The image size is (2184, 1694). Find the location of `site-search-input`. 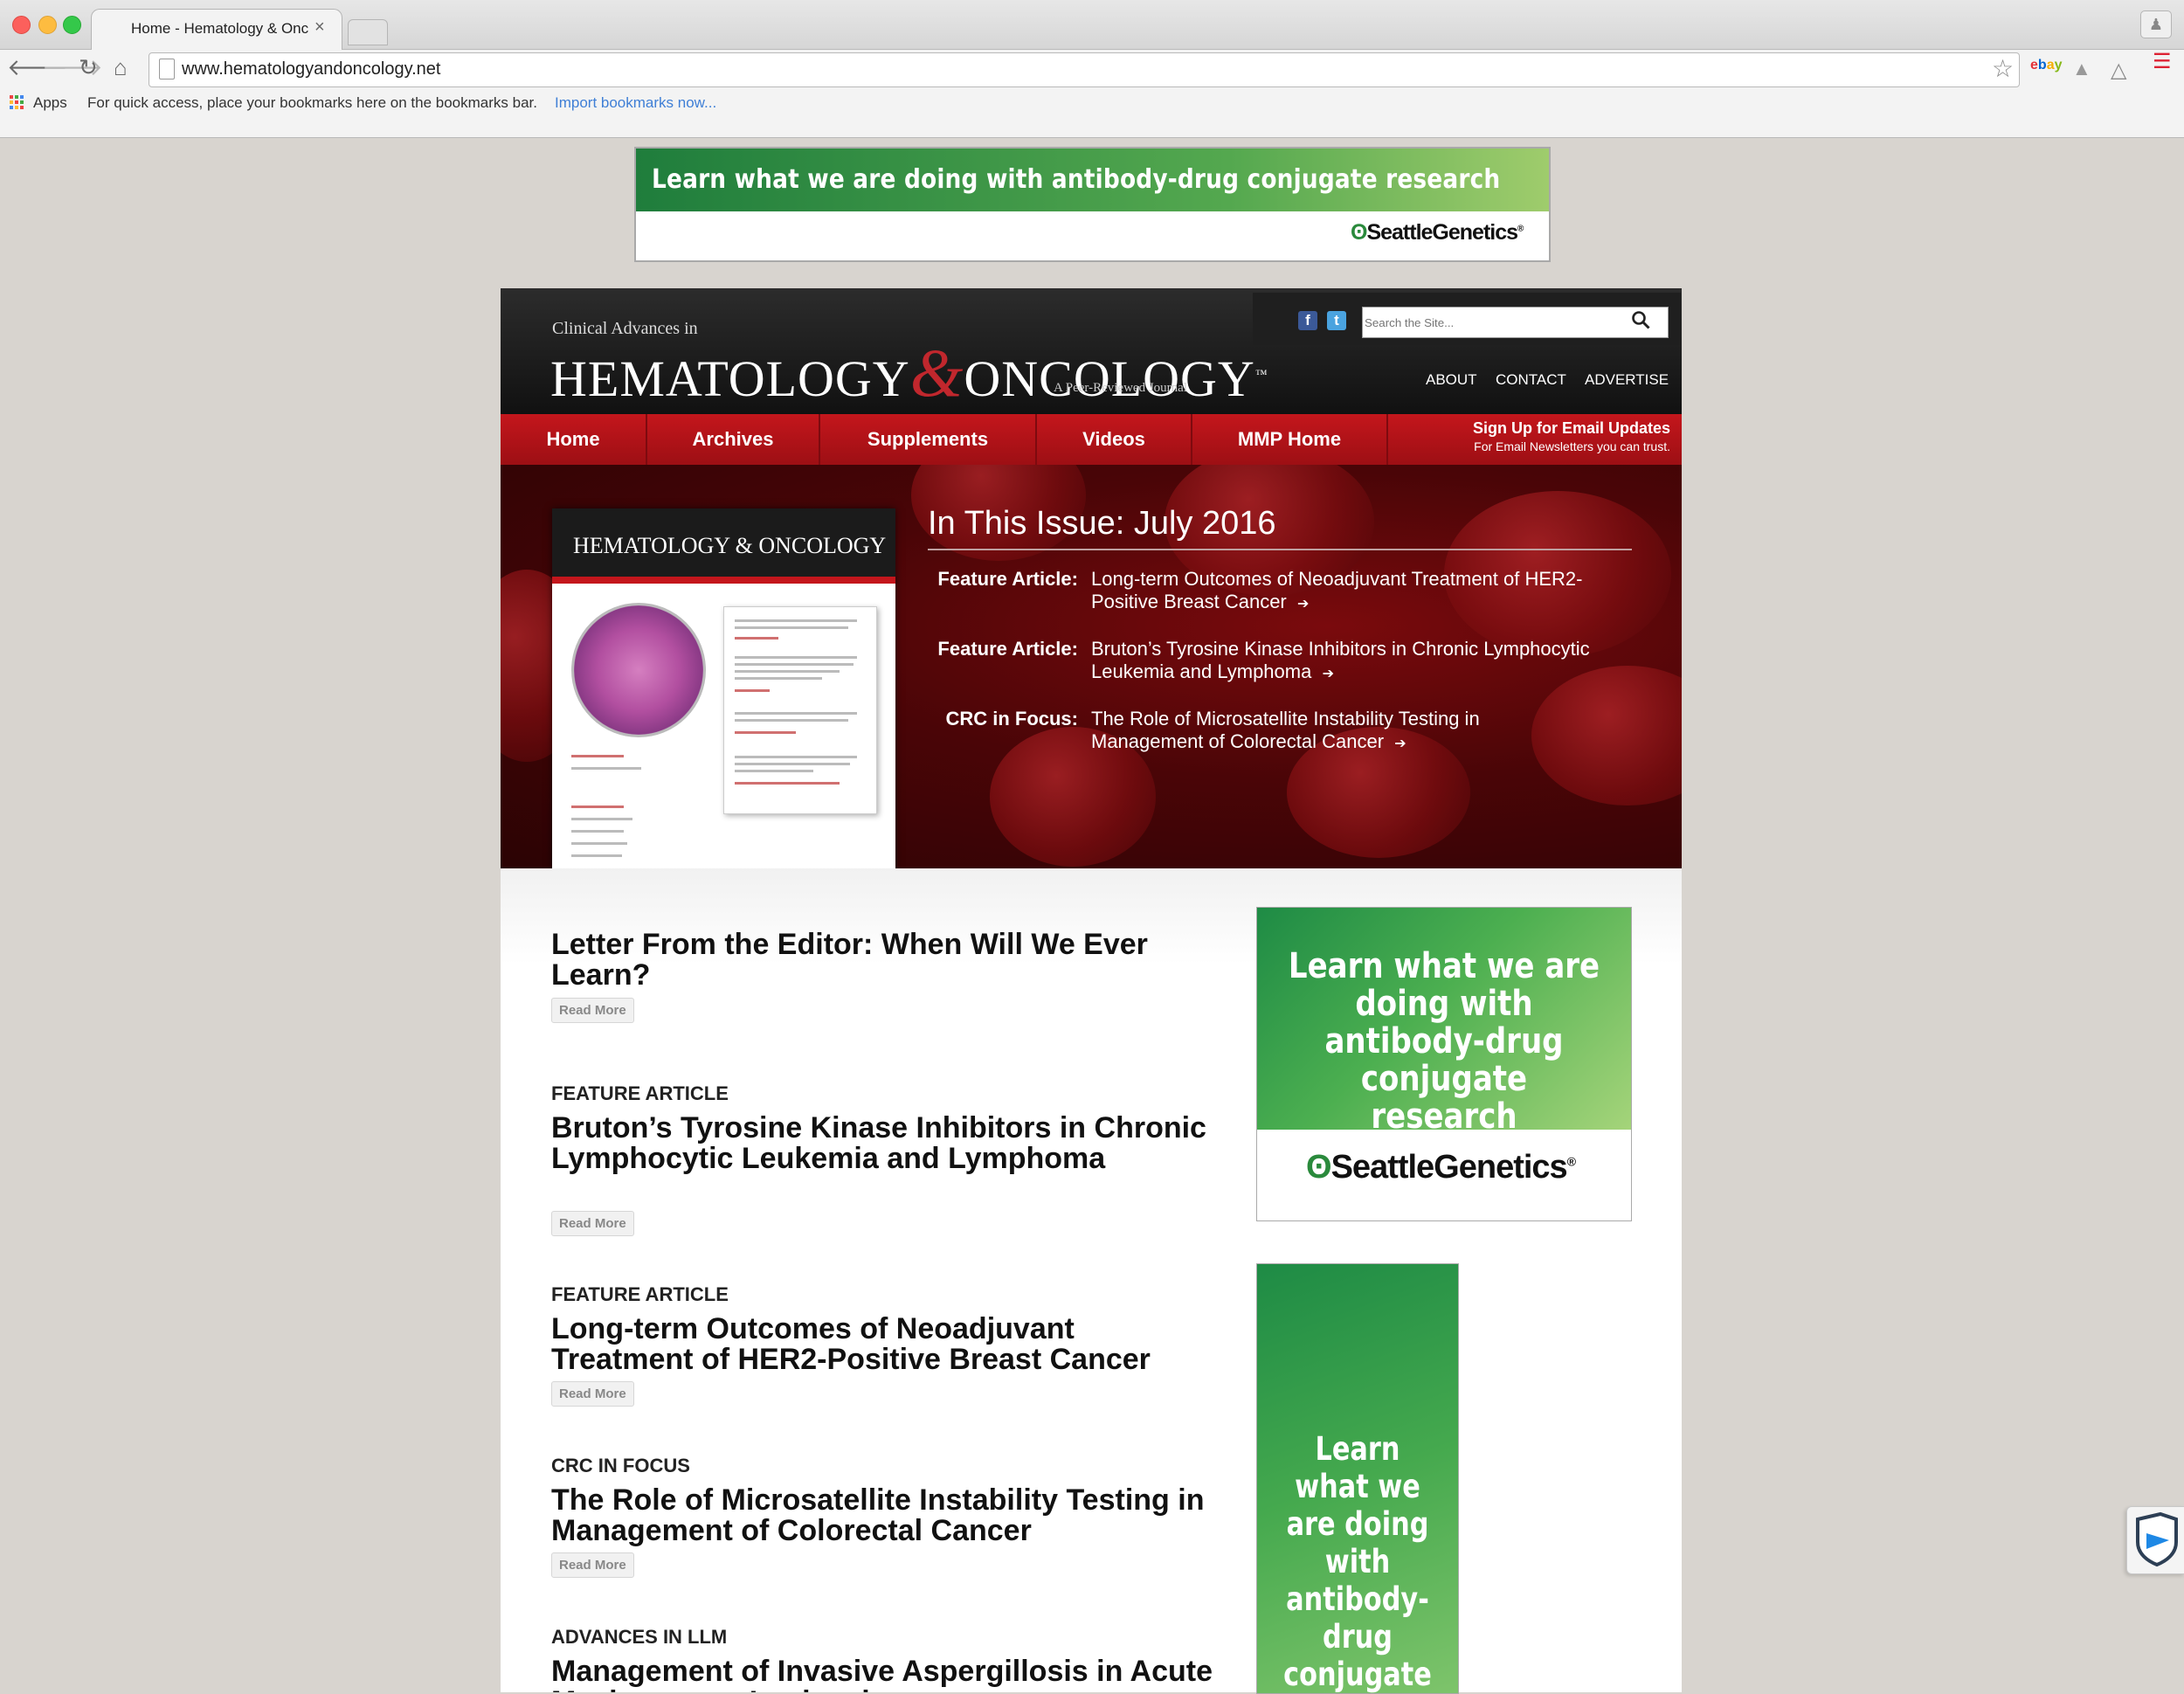

site-search-input is located at coordinates (1515, 323).